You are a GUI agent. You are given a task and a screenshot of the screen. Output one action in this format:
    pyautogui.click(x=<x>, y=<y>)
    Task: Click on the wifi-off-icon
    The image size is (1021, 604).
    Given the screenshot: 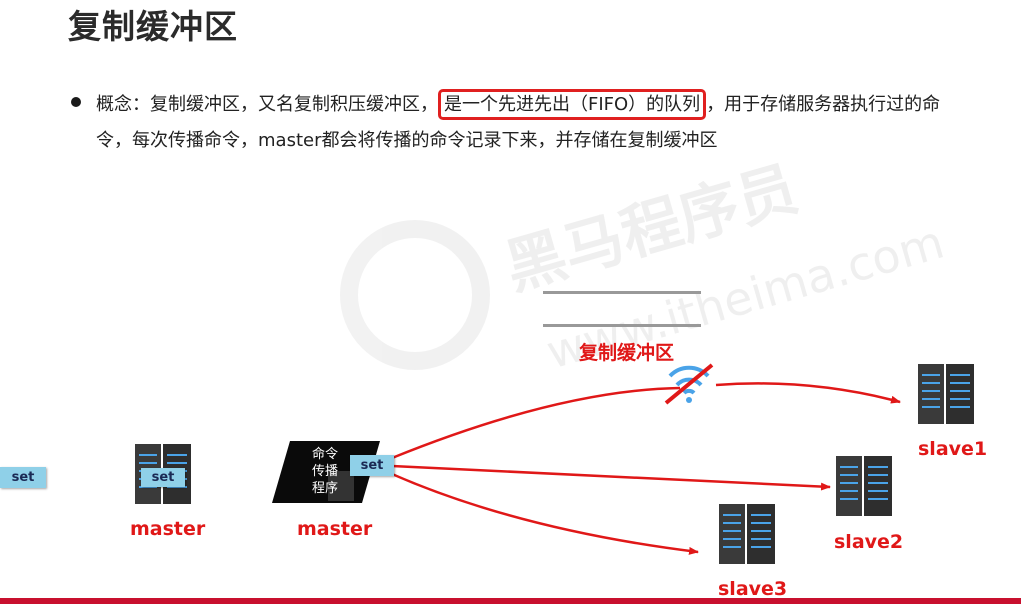 What is the action you would take?
    pyautogui.click(x=689, y=384)
    